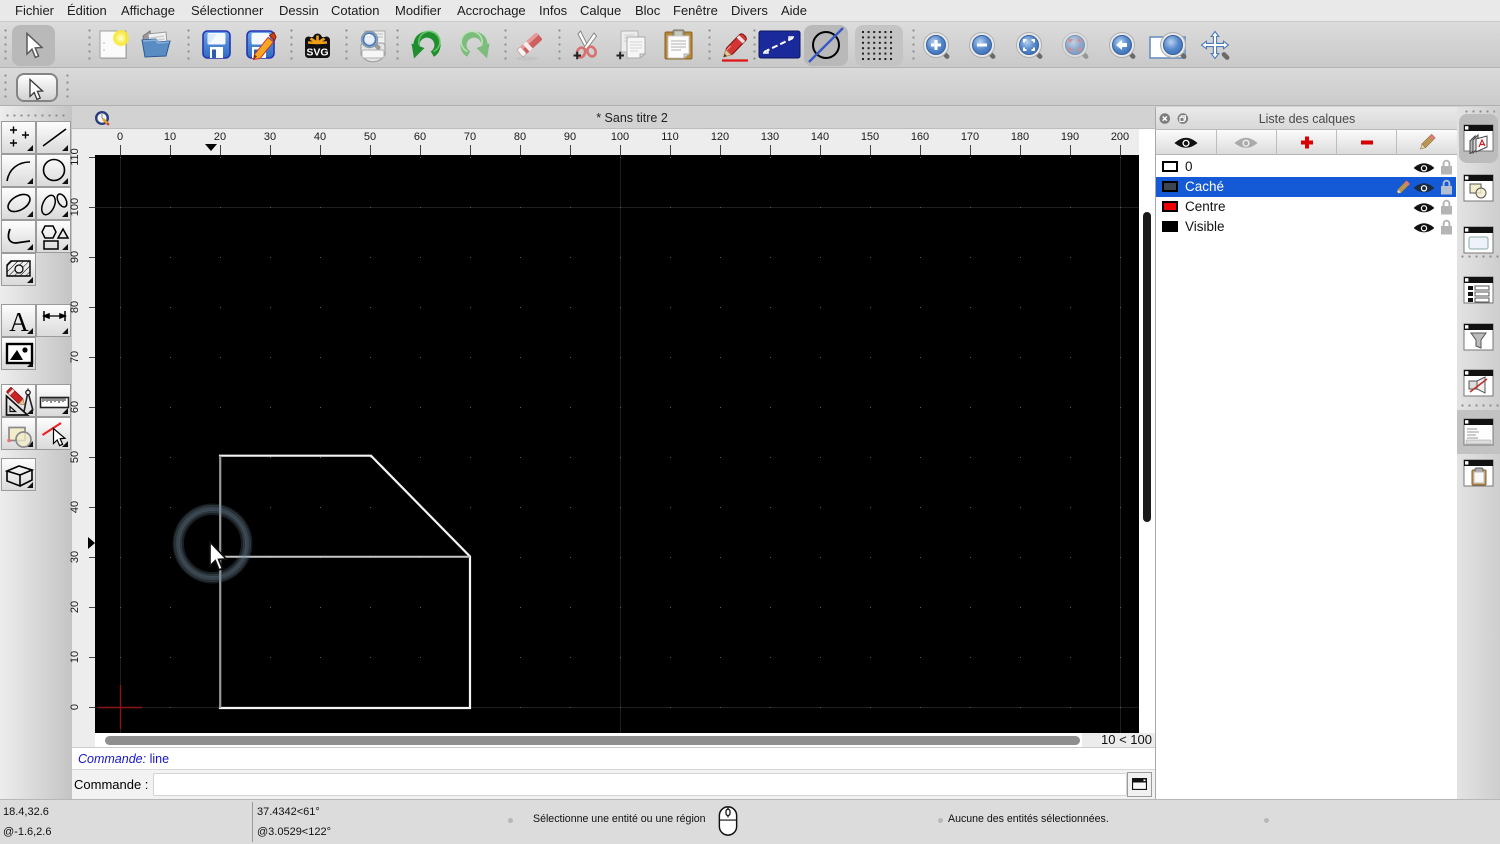 This screenshot has height=844, width=1500. I want to click on svg-text: A, so click(19, 322).